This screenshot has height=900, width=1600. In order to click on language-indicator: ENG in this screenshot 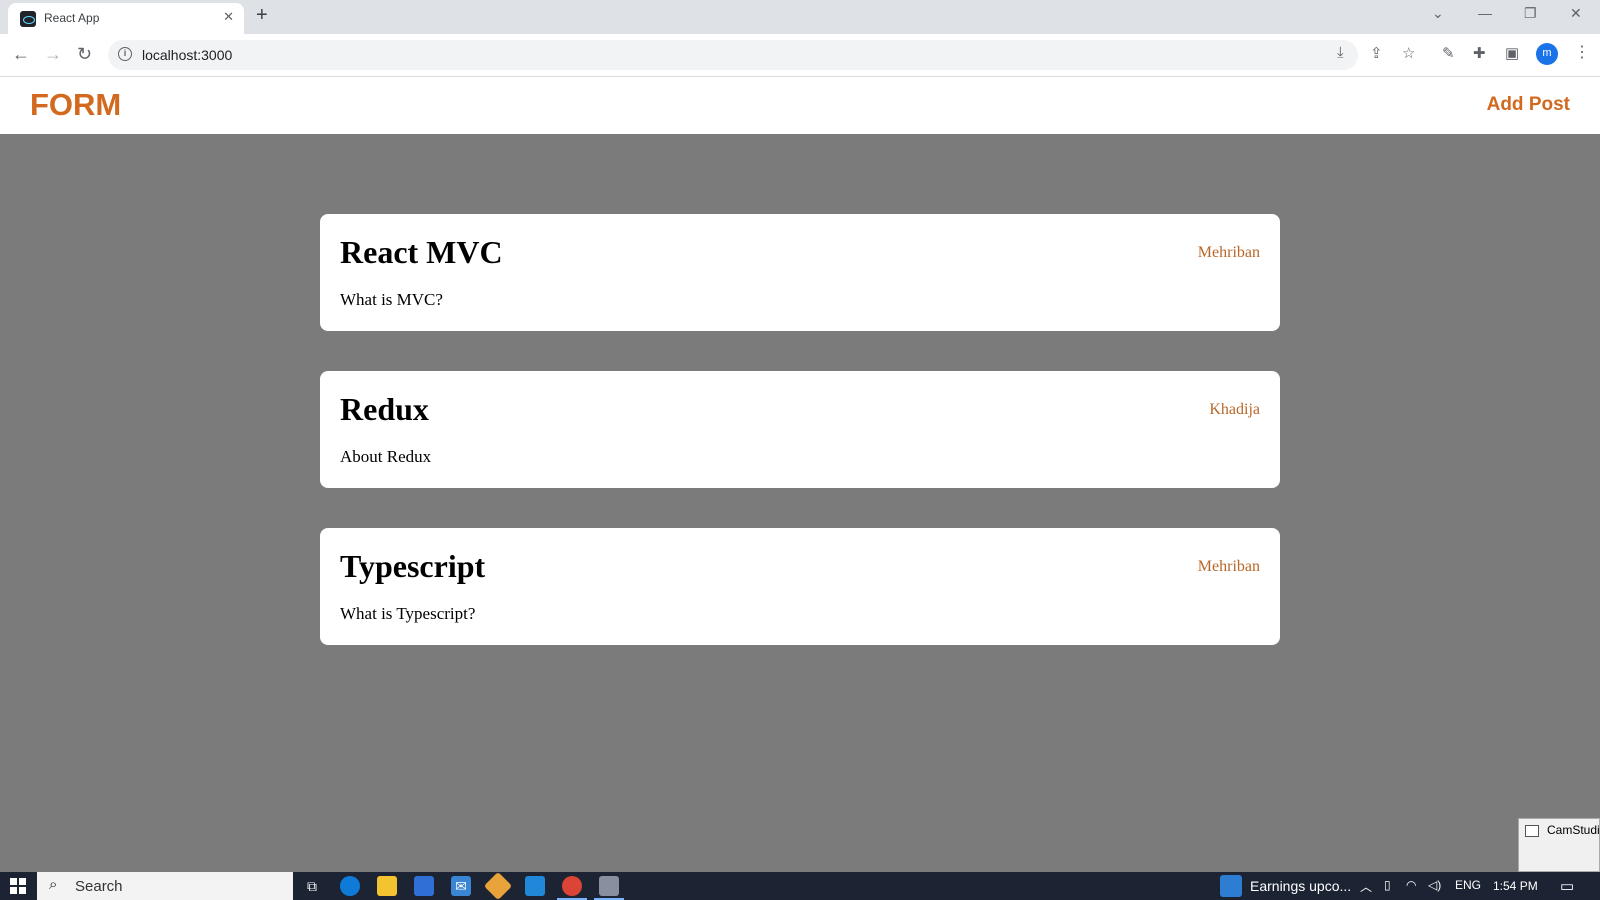, I will do `click(1468, 885)`.